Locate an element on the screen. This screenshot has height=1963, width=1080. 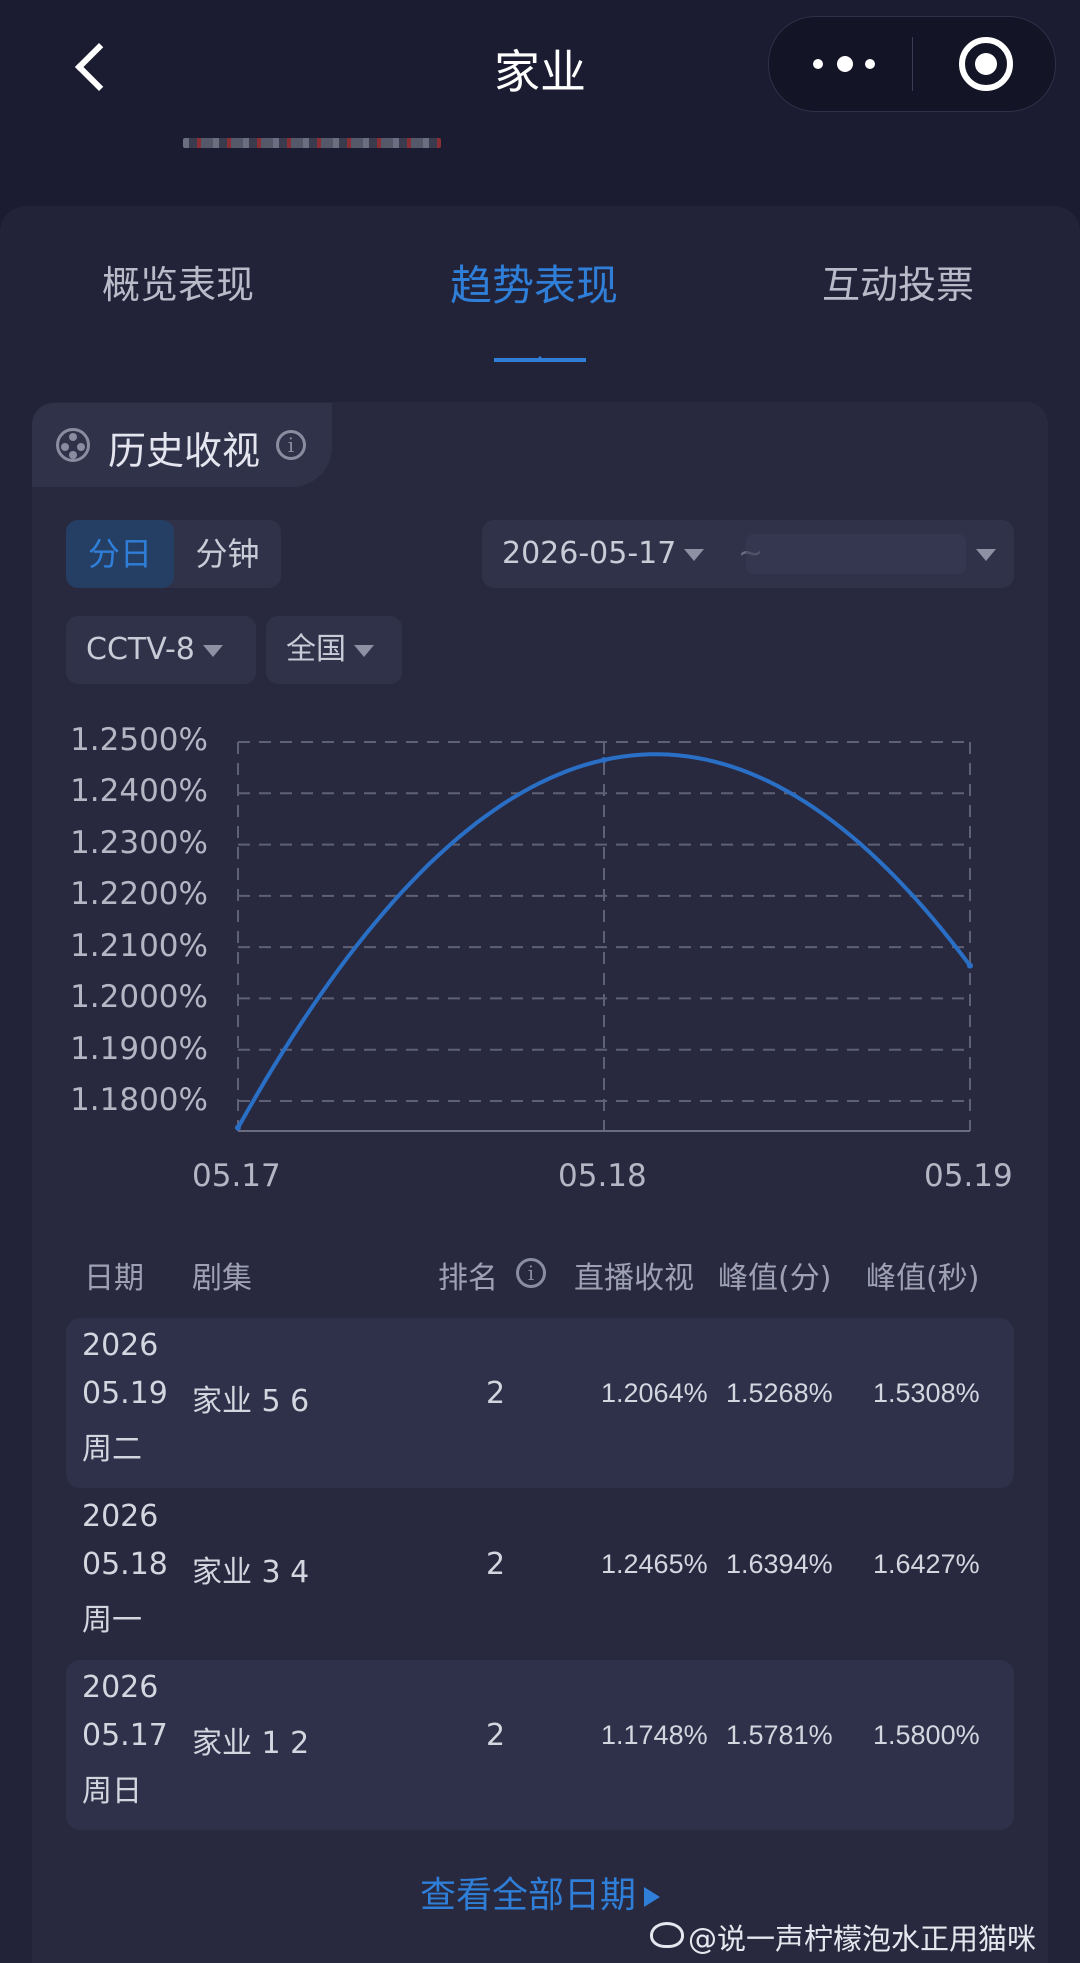
view-all-dates-link: 查看全部日期 is located at coordinates (540, 1892).